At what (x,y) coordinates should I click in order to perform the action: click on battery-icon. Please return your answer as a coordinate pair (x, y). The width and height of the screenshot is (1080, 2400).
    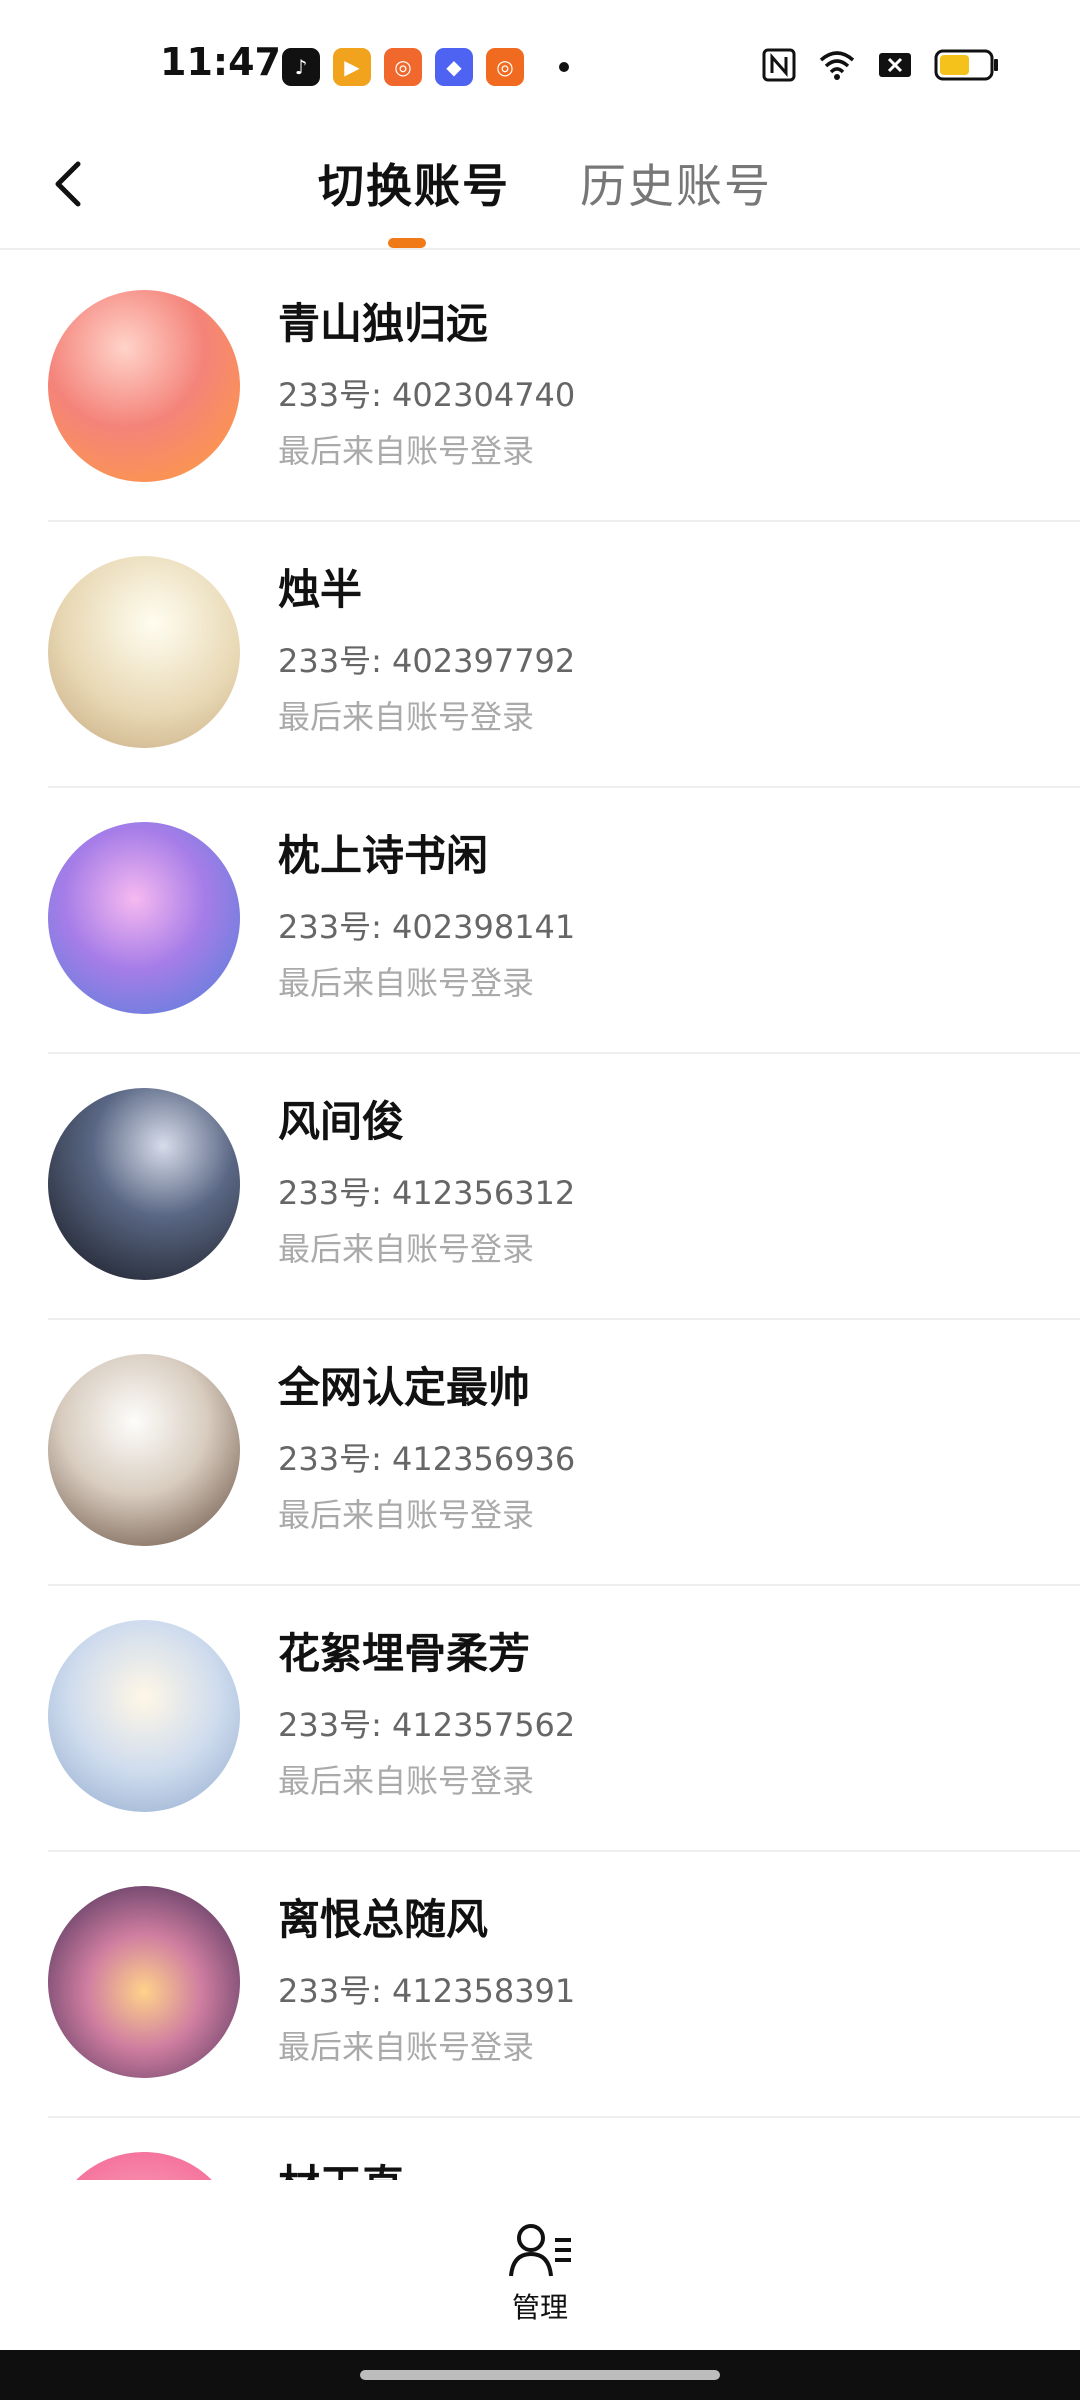
    Looking at the image, I should click on (966, 65).